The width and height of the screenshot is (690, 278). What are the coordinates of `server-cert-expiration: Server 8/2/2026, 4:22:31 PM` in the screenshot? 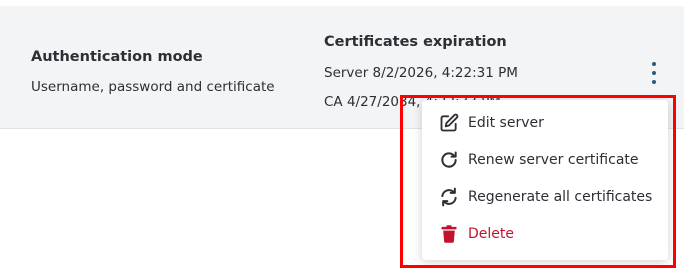 It's located at (421, 73).